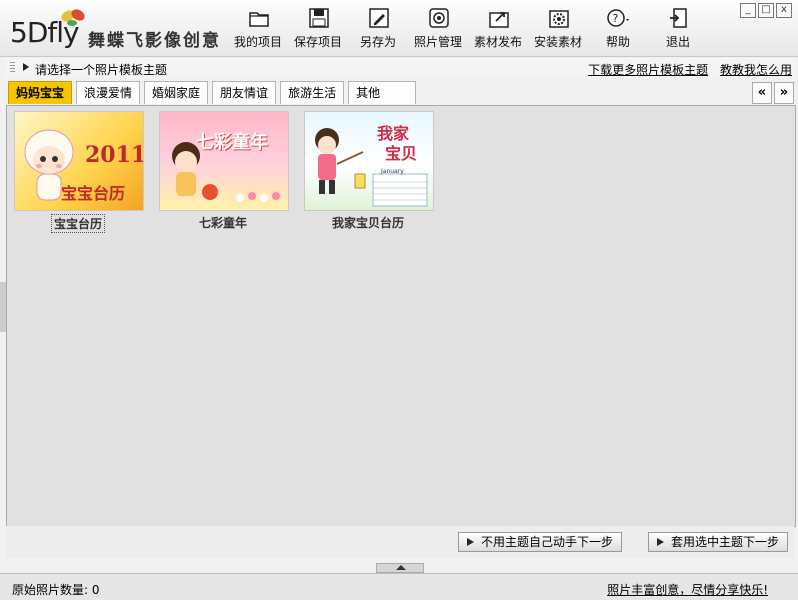 The height and width of the screenshot is (600, 798). I want to click on exit-icon, so click(678, 18).